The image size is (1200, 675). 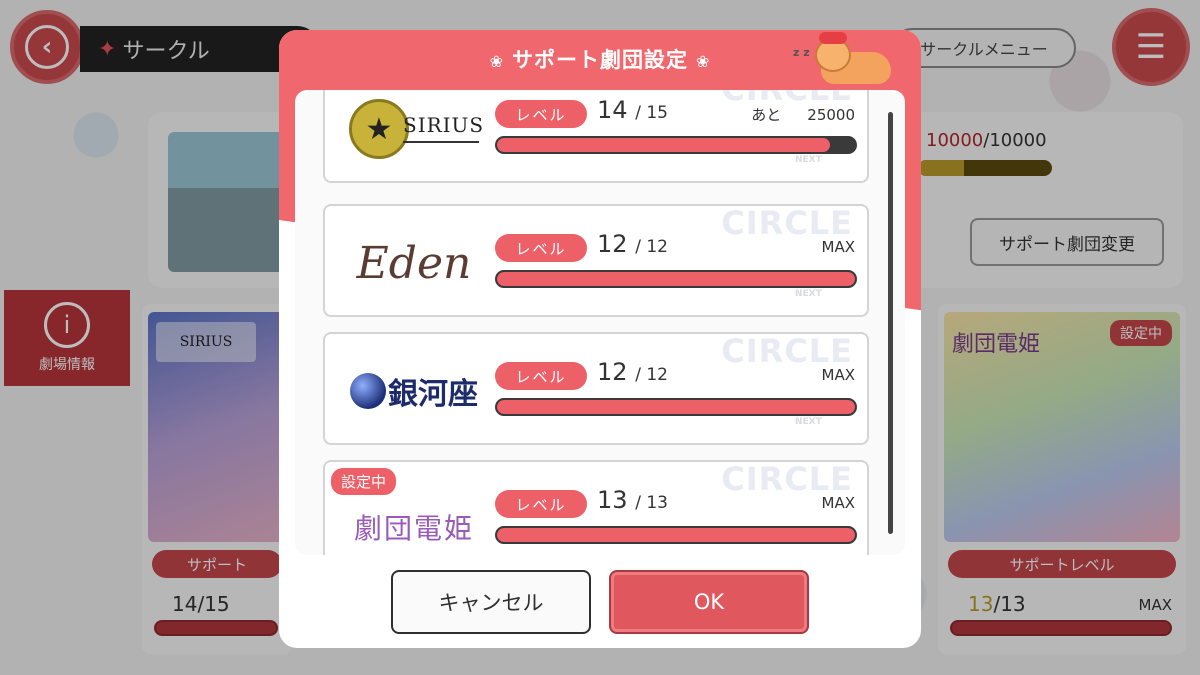 What do you see at coordinates (433, 394) in the screenshot?
I see `gingaza-logo-text: 銀河座` at bounding box center [433, 394].